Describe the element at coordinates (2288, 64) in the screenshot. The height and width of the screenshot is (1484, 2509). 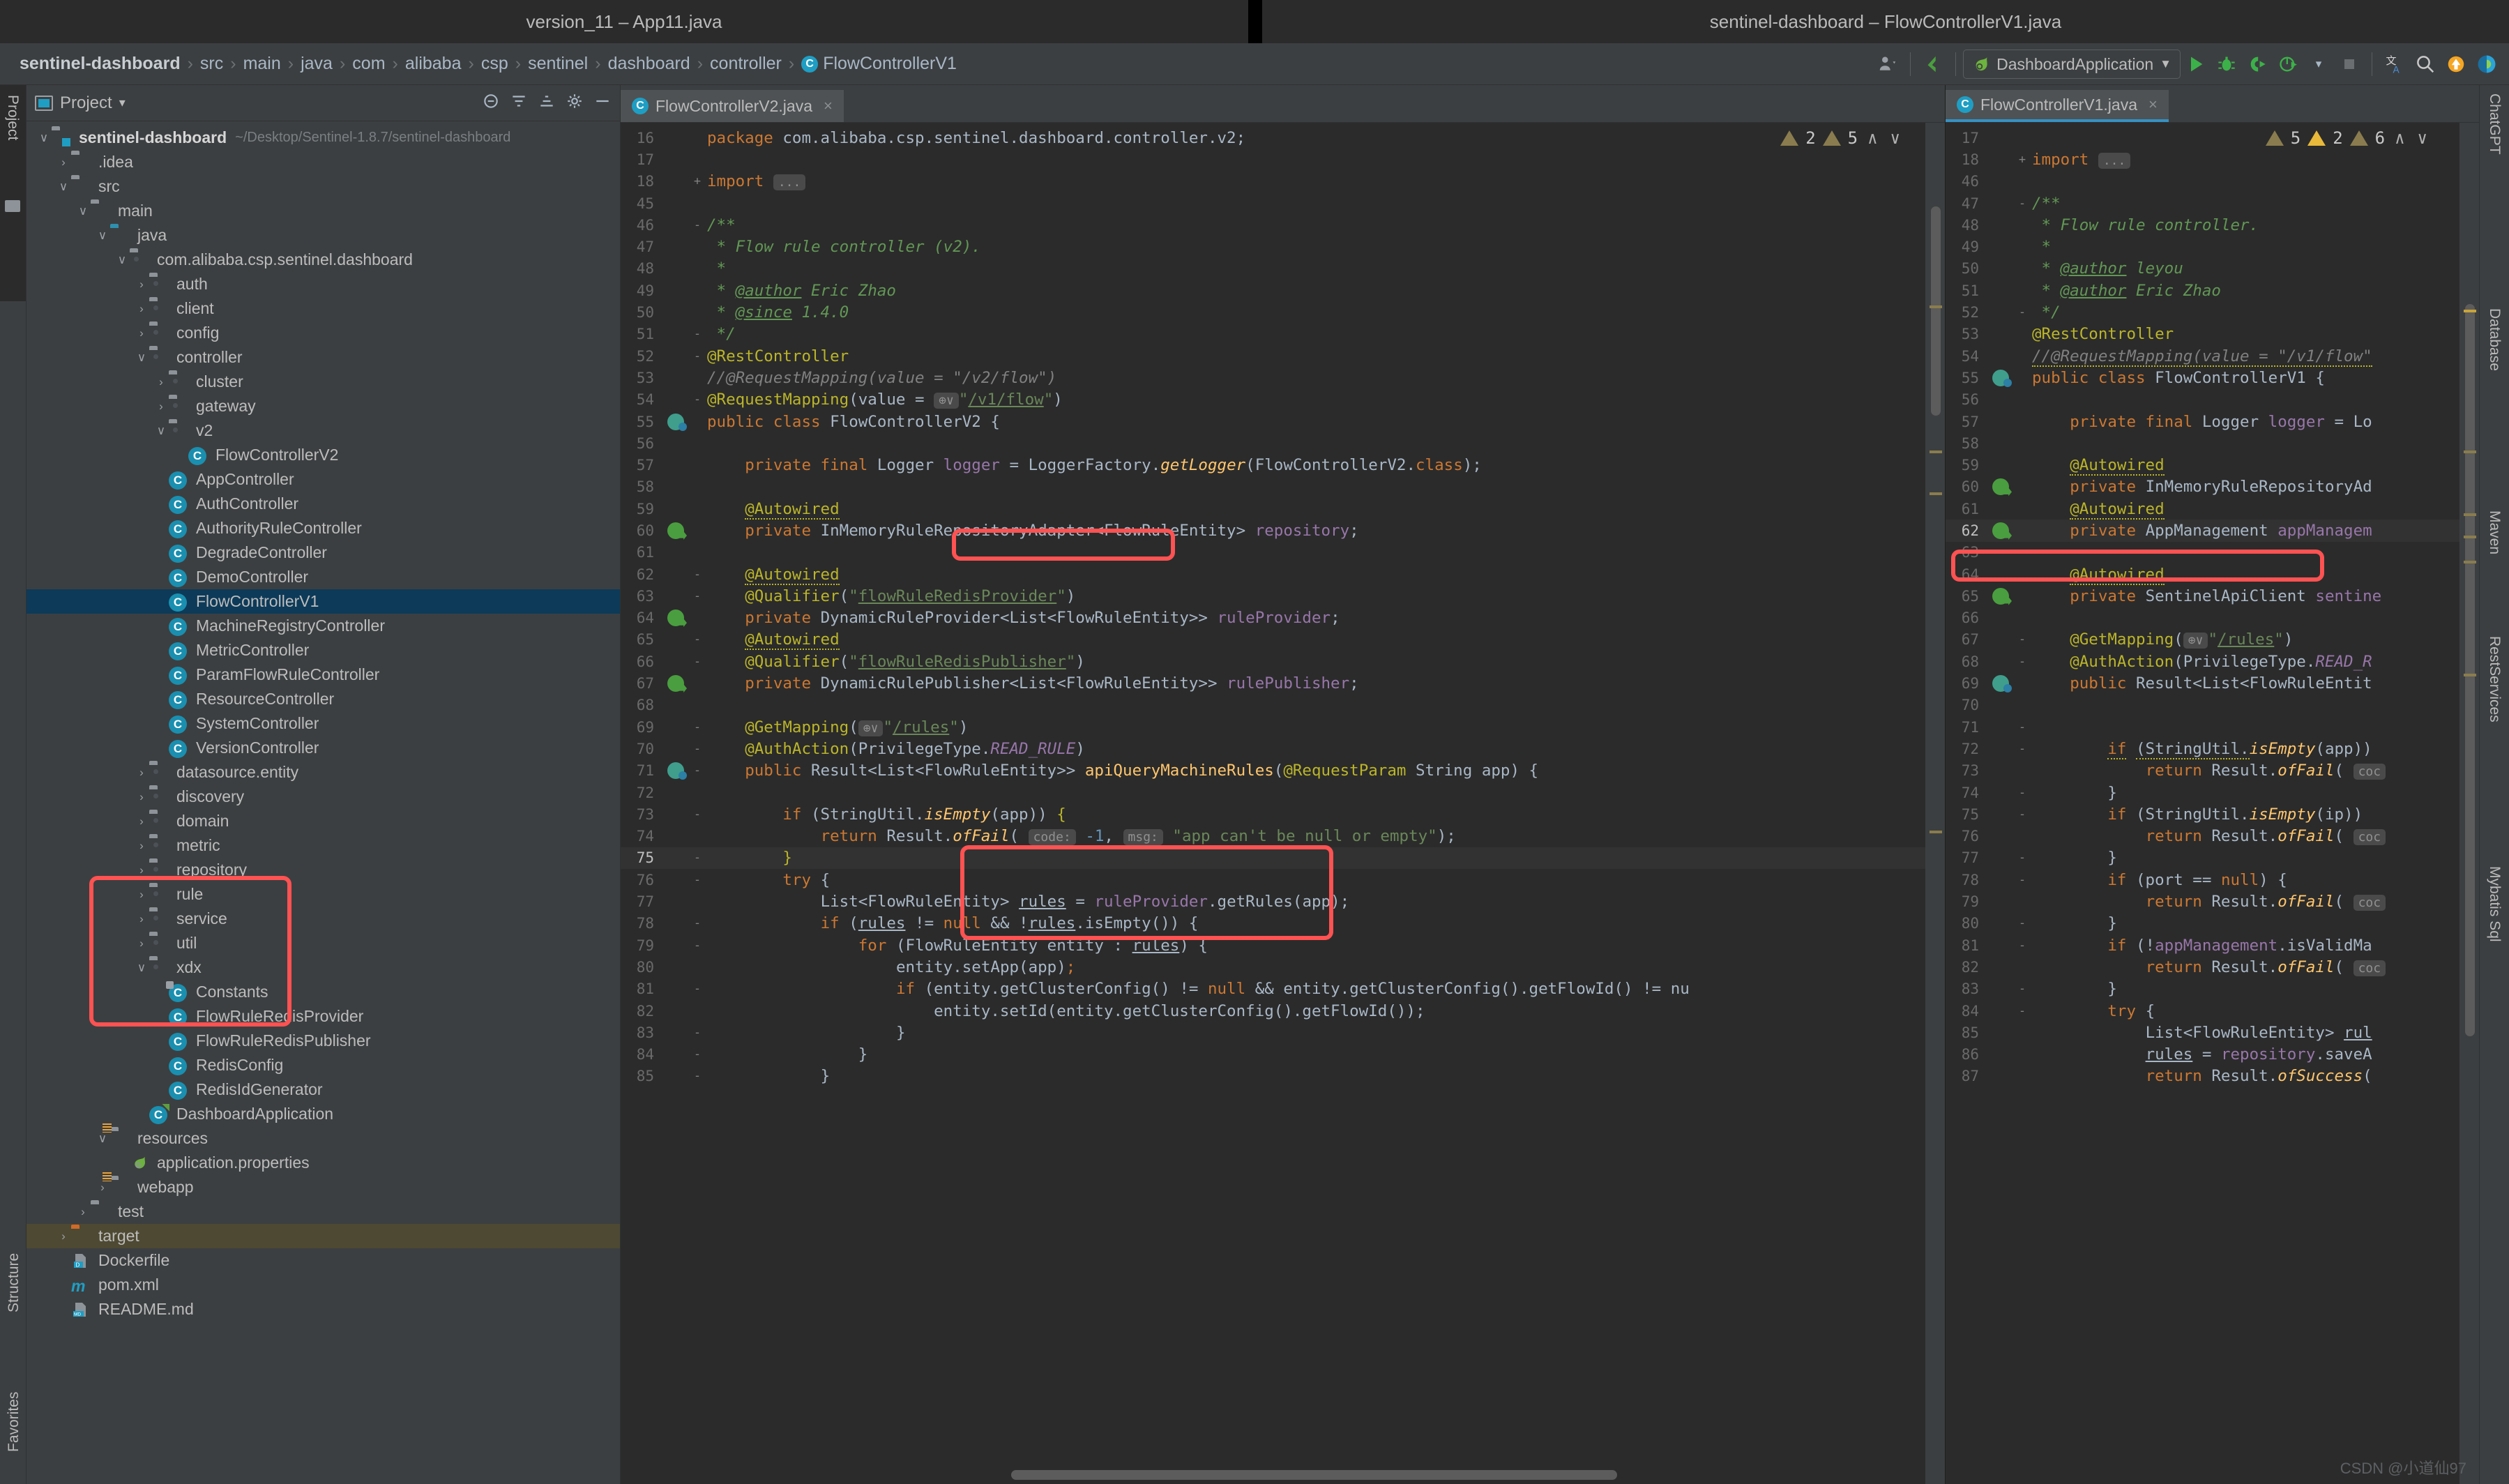
I see `profiler-icon` at that location.